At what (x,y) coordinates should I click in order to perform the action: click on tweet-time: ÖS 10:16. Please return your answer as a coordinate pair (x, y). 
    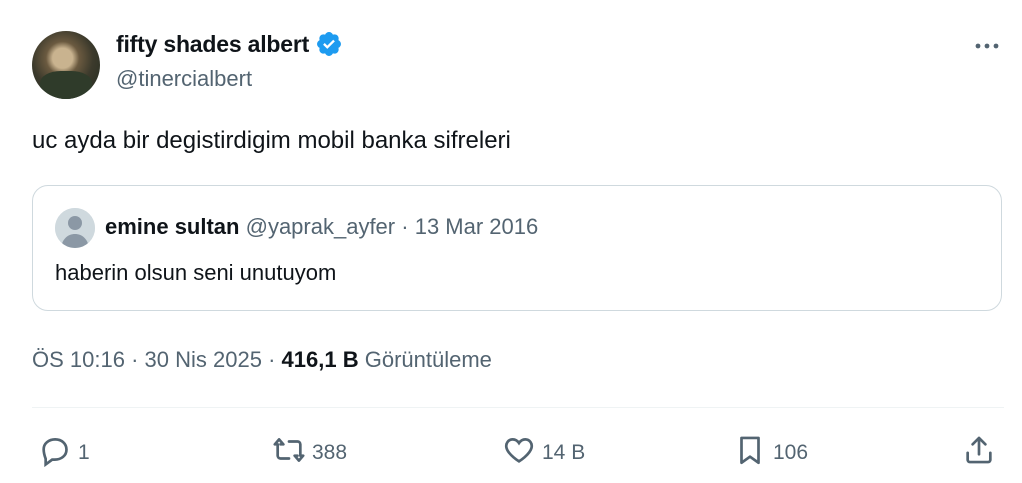
    Looking at the image, I should click on (78, 359).